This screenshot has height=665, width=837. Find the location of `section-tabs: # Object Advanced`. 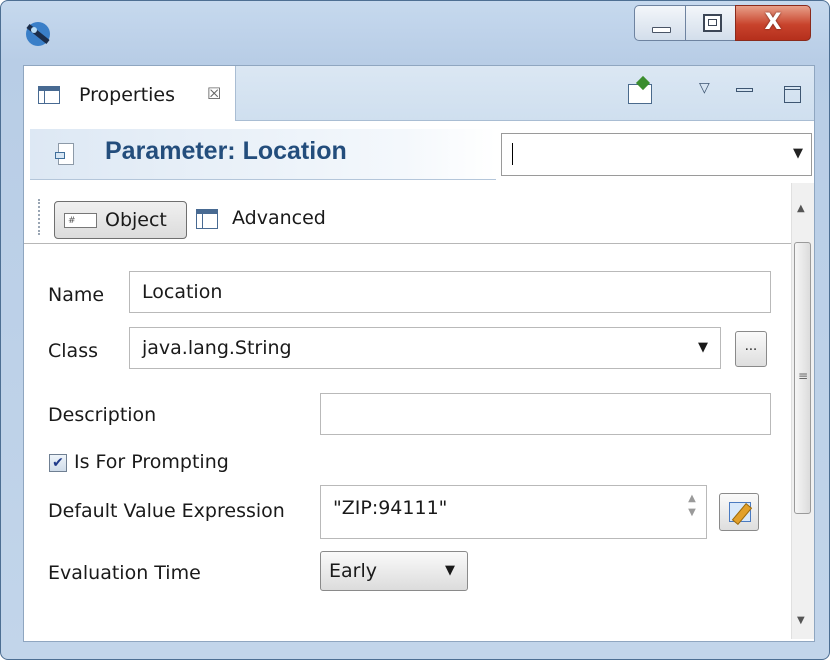

section-tabs: # Object Advanced is located at coordinates (419, 217).